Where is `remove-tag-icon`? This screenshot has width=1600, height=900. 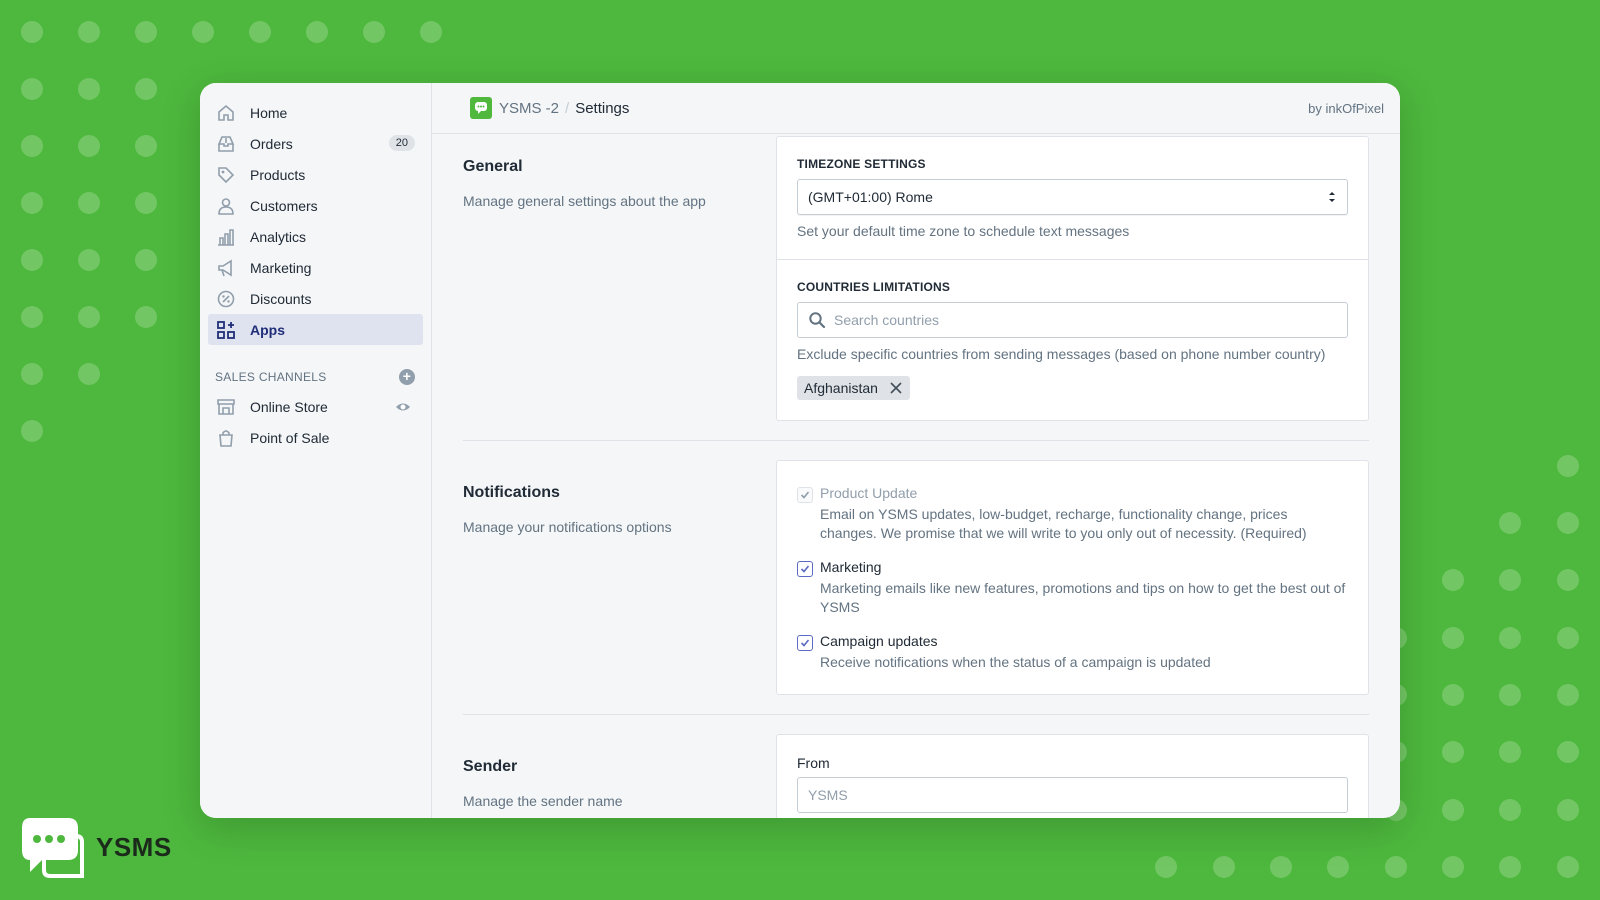 remove-tag-icon is located at coordinates (896, 388).